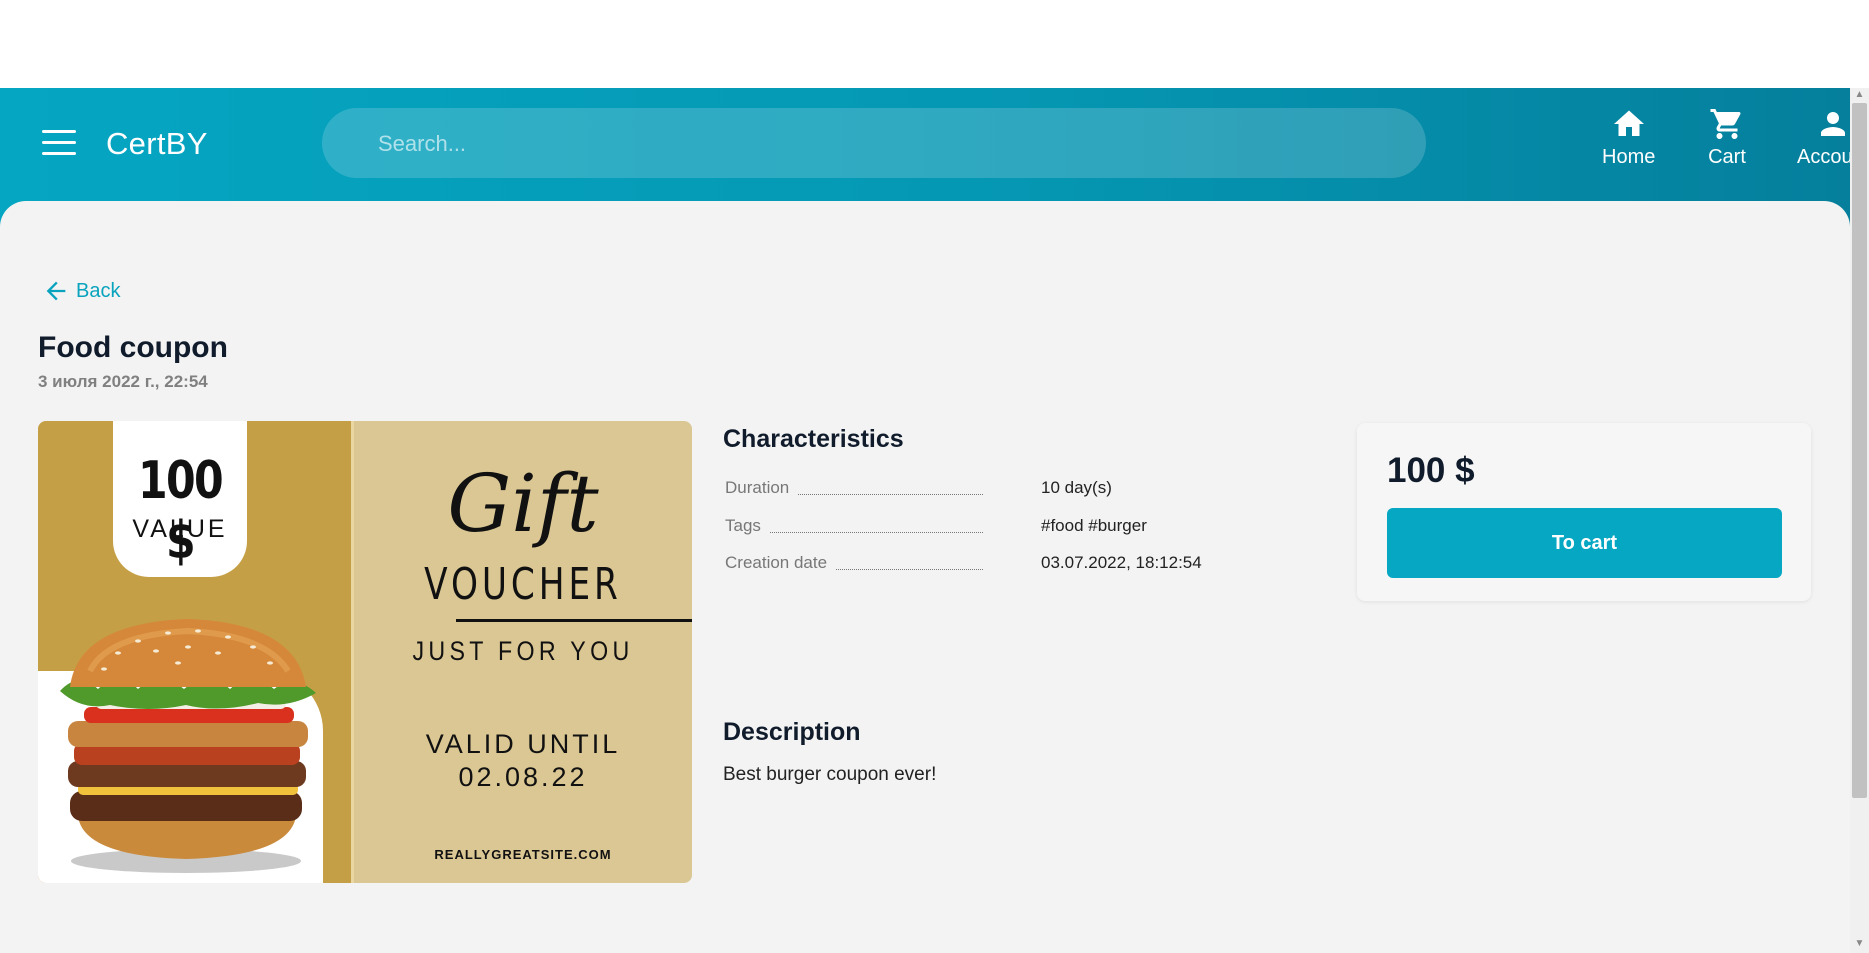  Describe the element at coordinates (761, 488) in the screenshot. I see `characteristic-label: Duration` at that location.